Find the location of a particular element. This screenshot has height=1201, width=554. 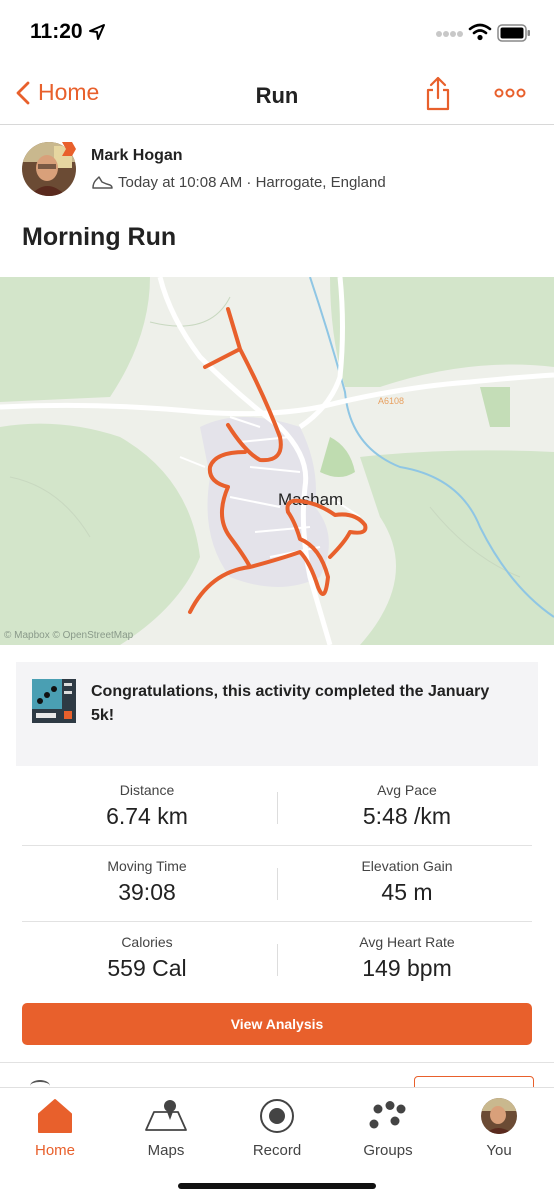

stat-value: 39:08 is located at coordinates (147, 892).